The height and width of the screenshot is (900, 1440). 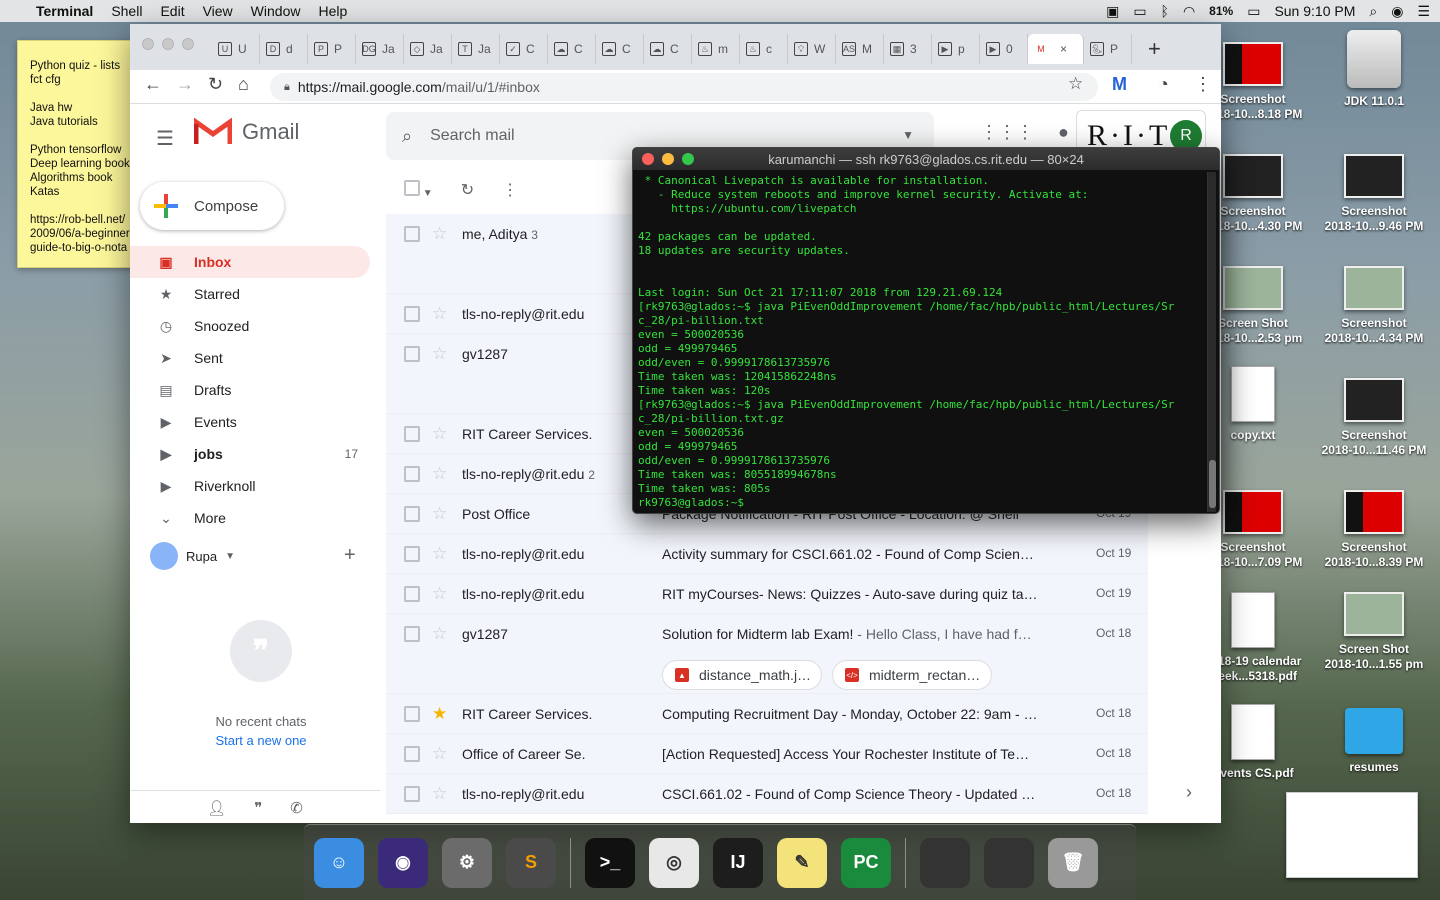 I want to click on apps-grid-icon: ⋮⋮⋮, so click(x=1007, y=132).